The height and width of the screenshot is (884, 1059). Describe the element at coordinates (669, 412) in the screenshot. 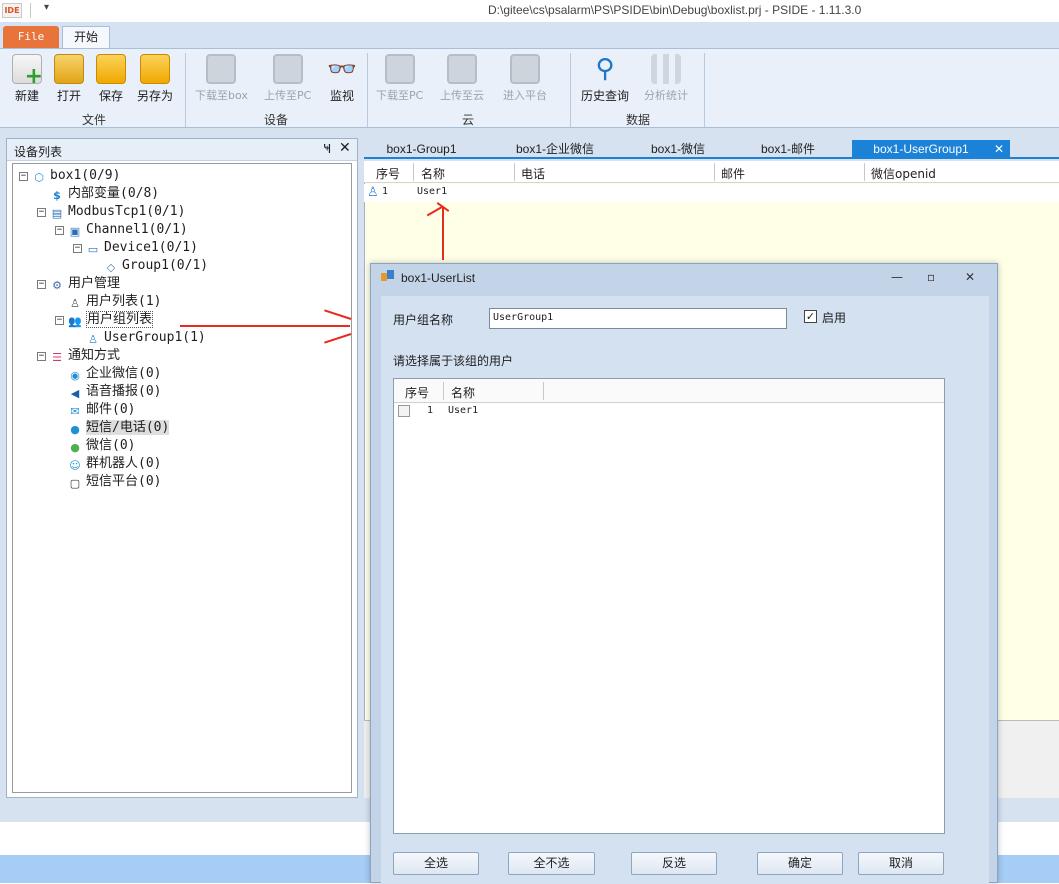

I see `table-row: 1 User1` at that location.